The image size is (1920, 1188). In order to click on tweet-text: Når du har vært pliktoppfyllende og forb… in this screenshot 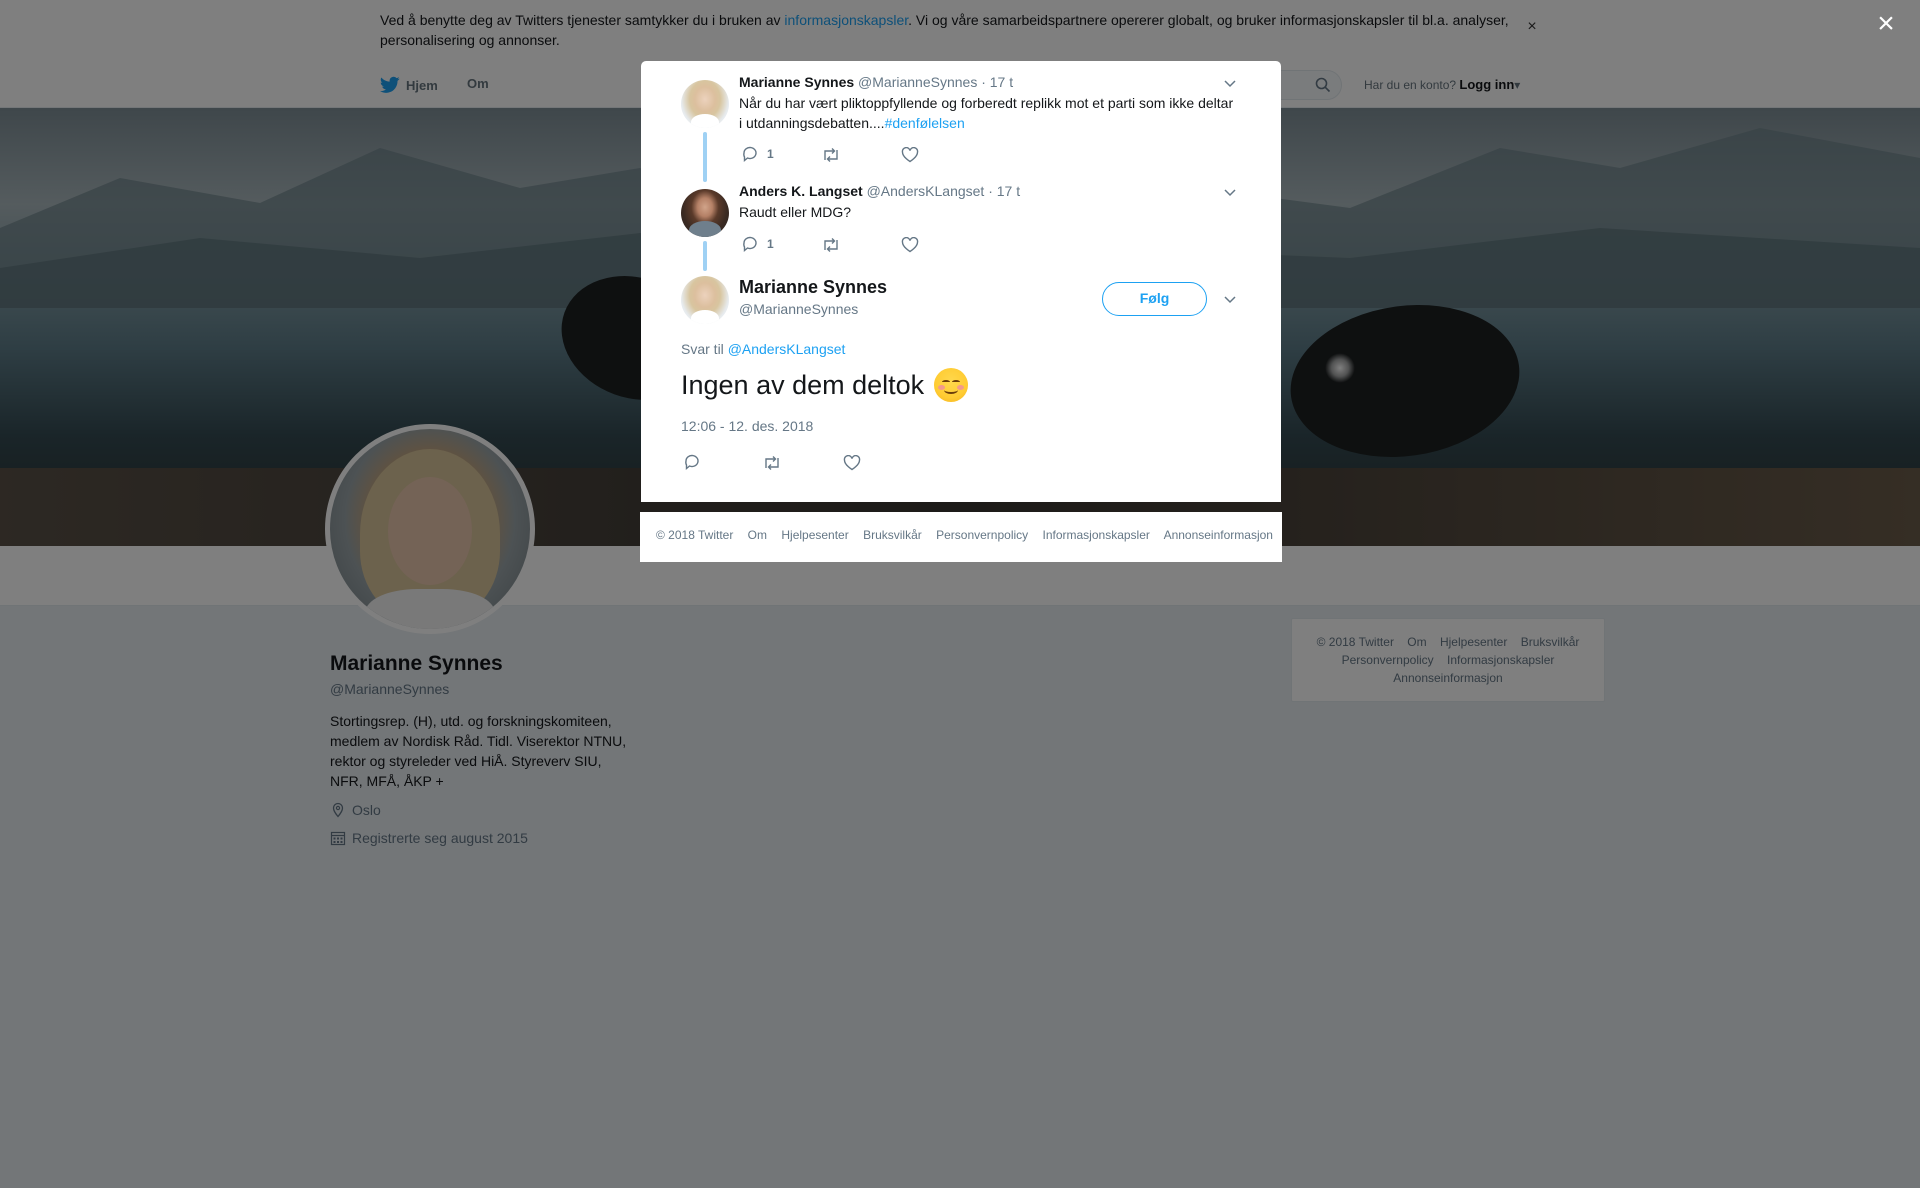, I will do `click(986, 113)`.